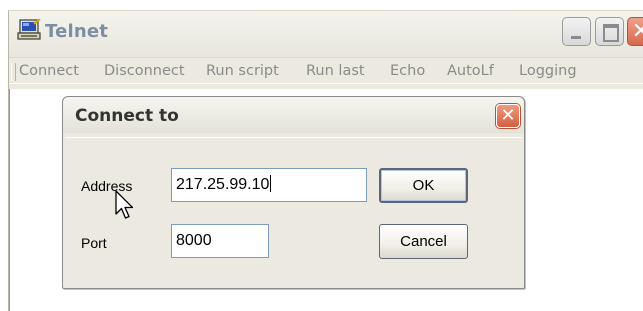 This screenshot has height=311, width=643. I want to click on menu-item-echo: Echo, so click(407, 71).